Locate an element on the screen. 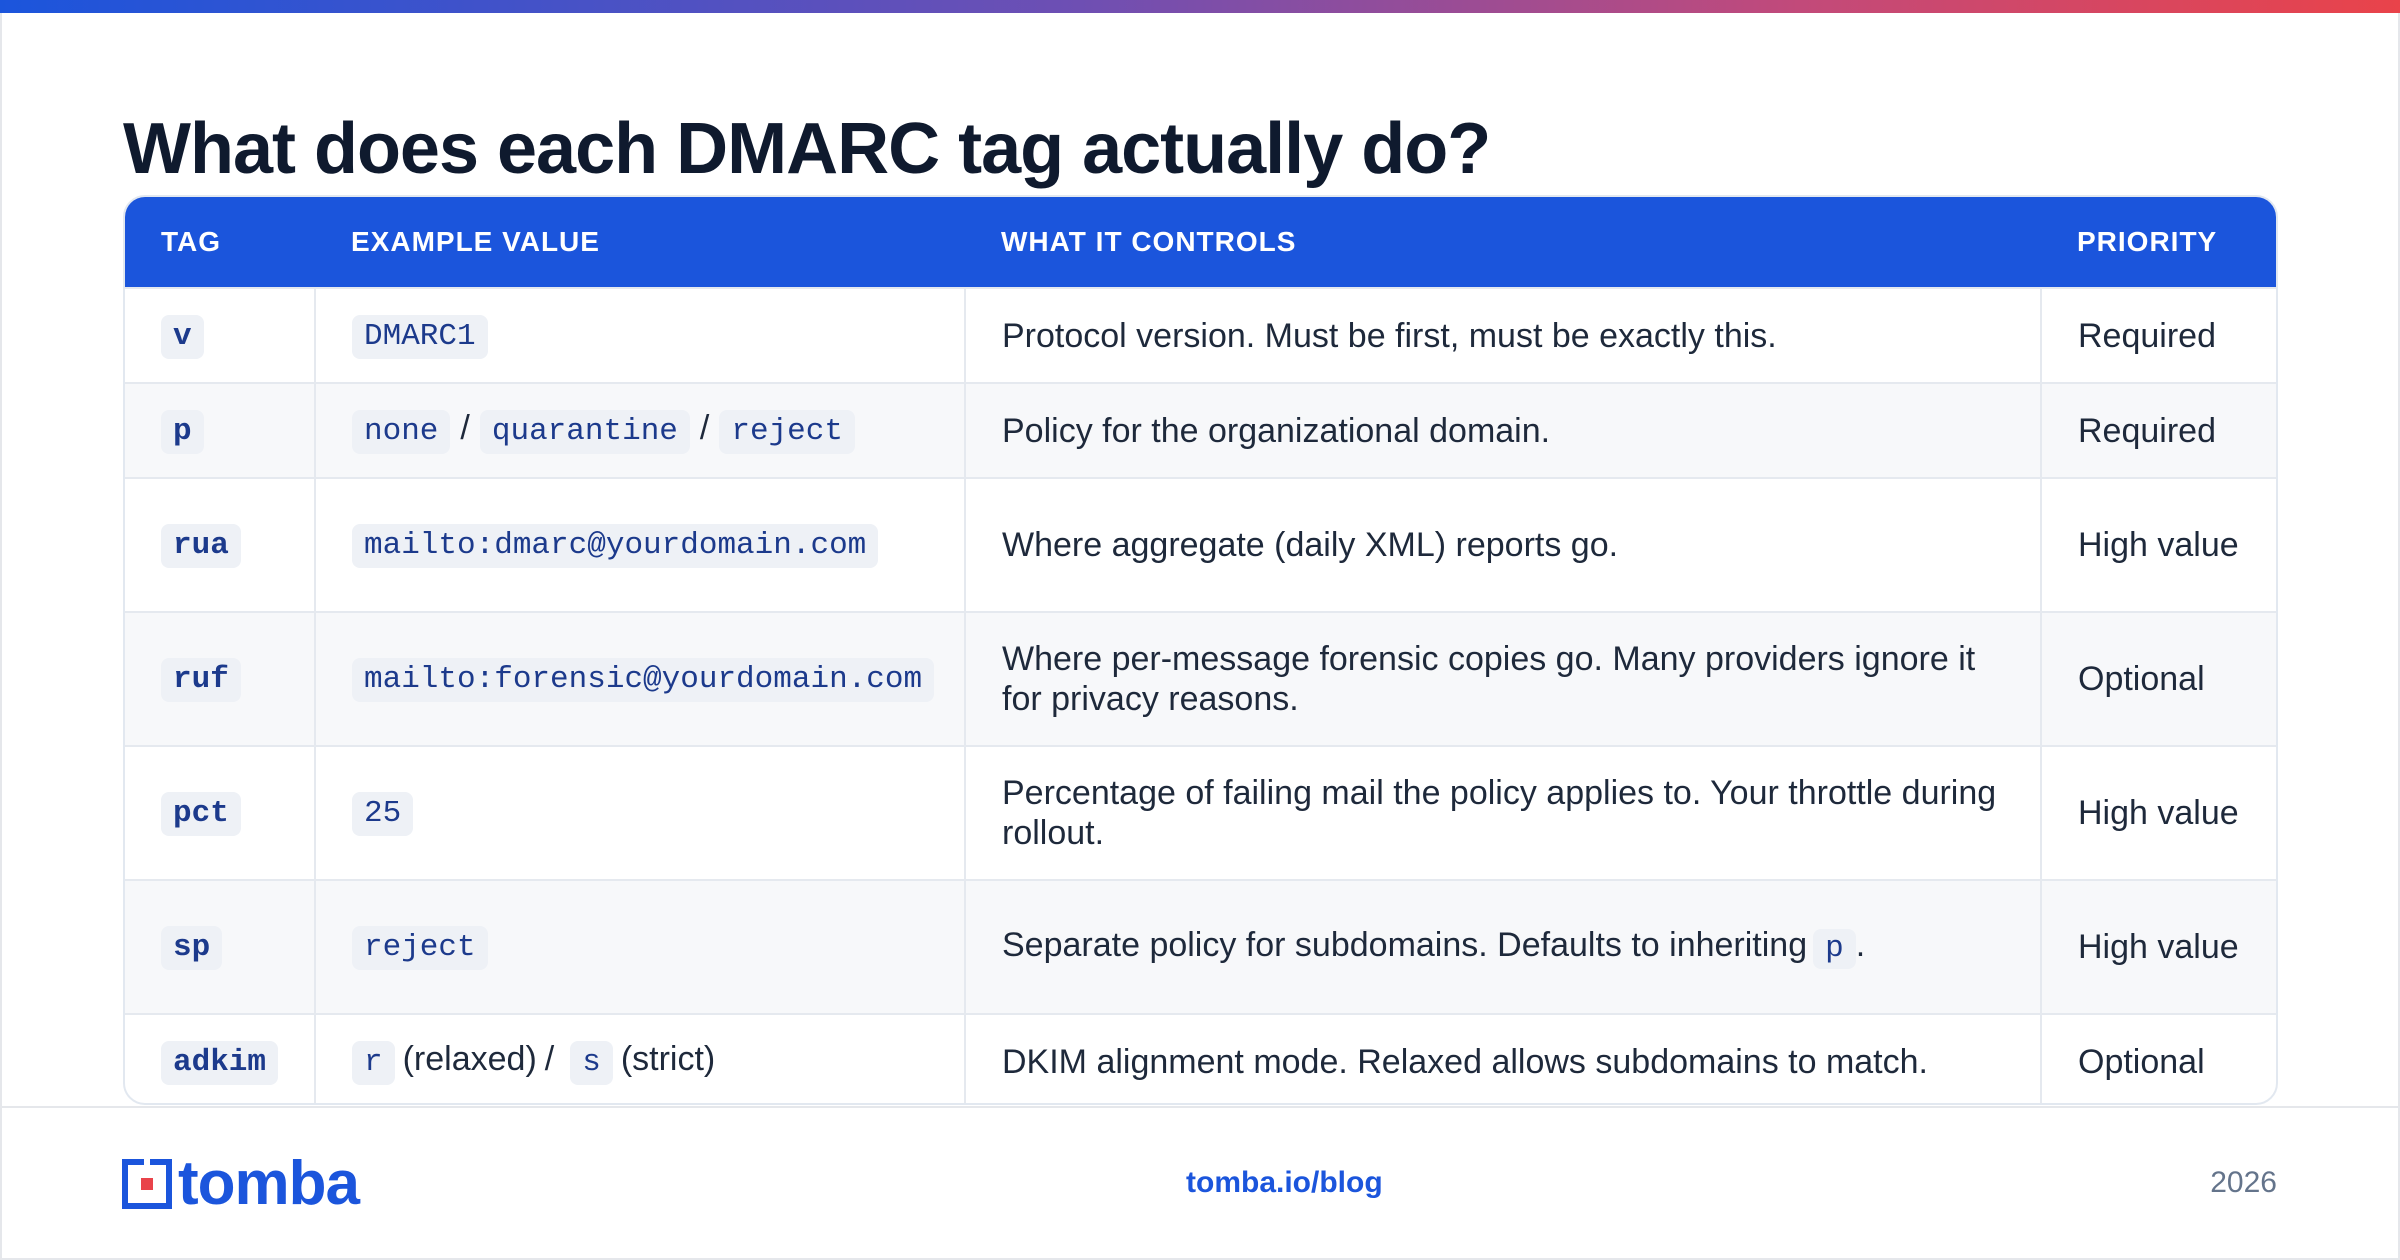 This screenshot has height=1260, width=2400. tag-cell: p is located at coordinates (220, 430).